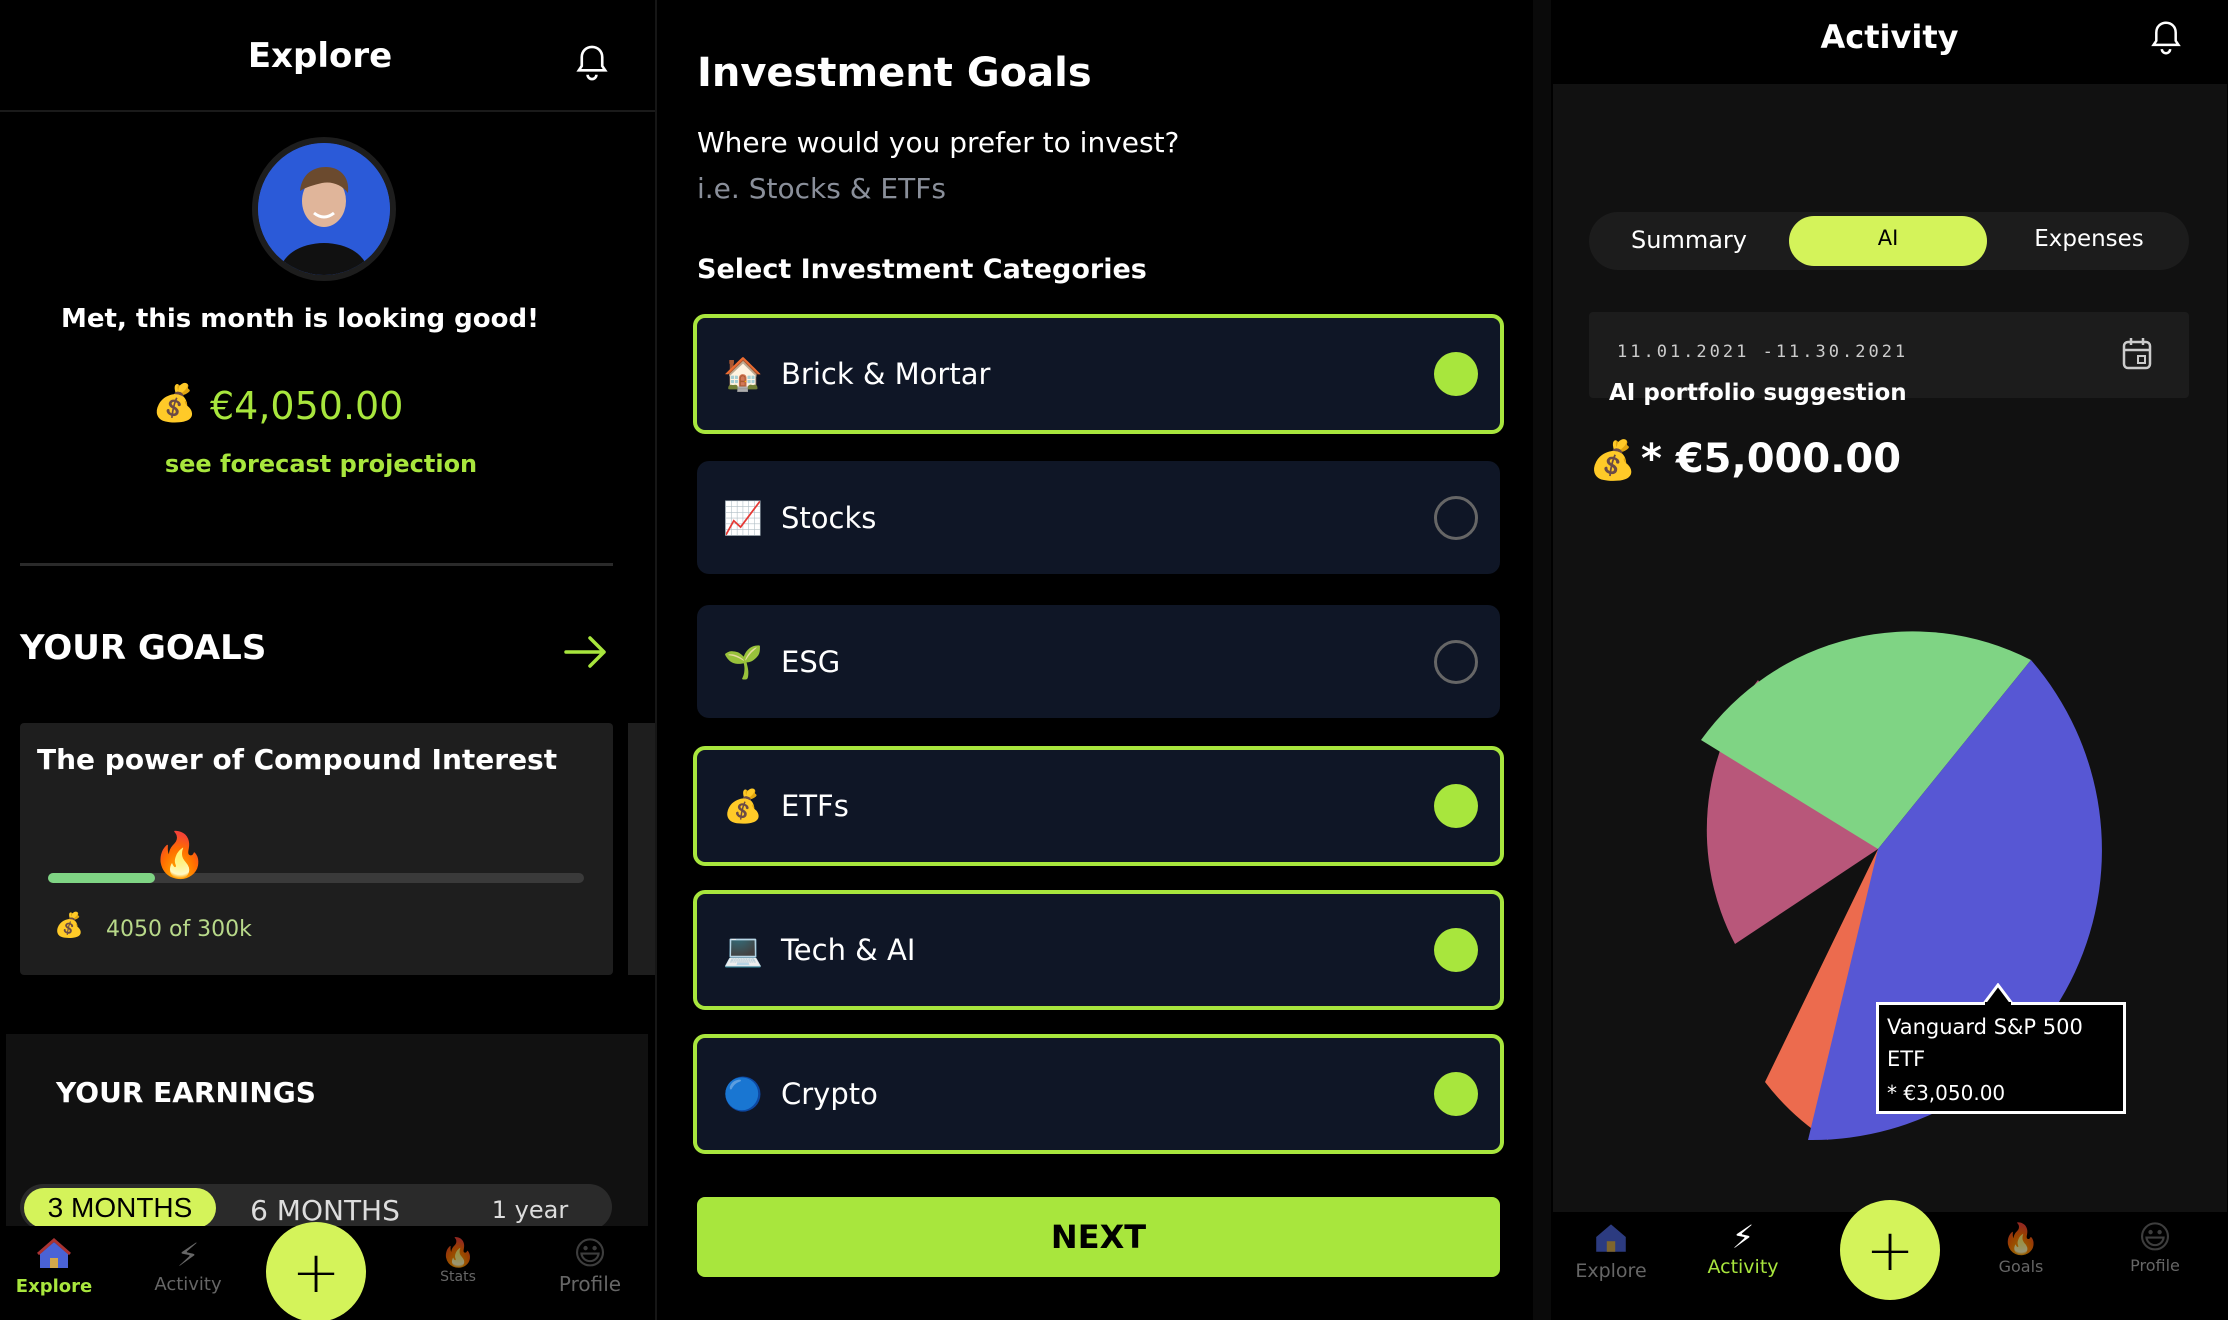 The width and height of the screenshot is (2228, 1320). What do you see at coordinates (1763, 352) in the screenshot?
I see `date-range-text: 11.01.2021 -11.30.2021` at bounding box center [1763, 352].